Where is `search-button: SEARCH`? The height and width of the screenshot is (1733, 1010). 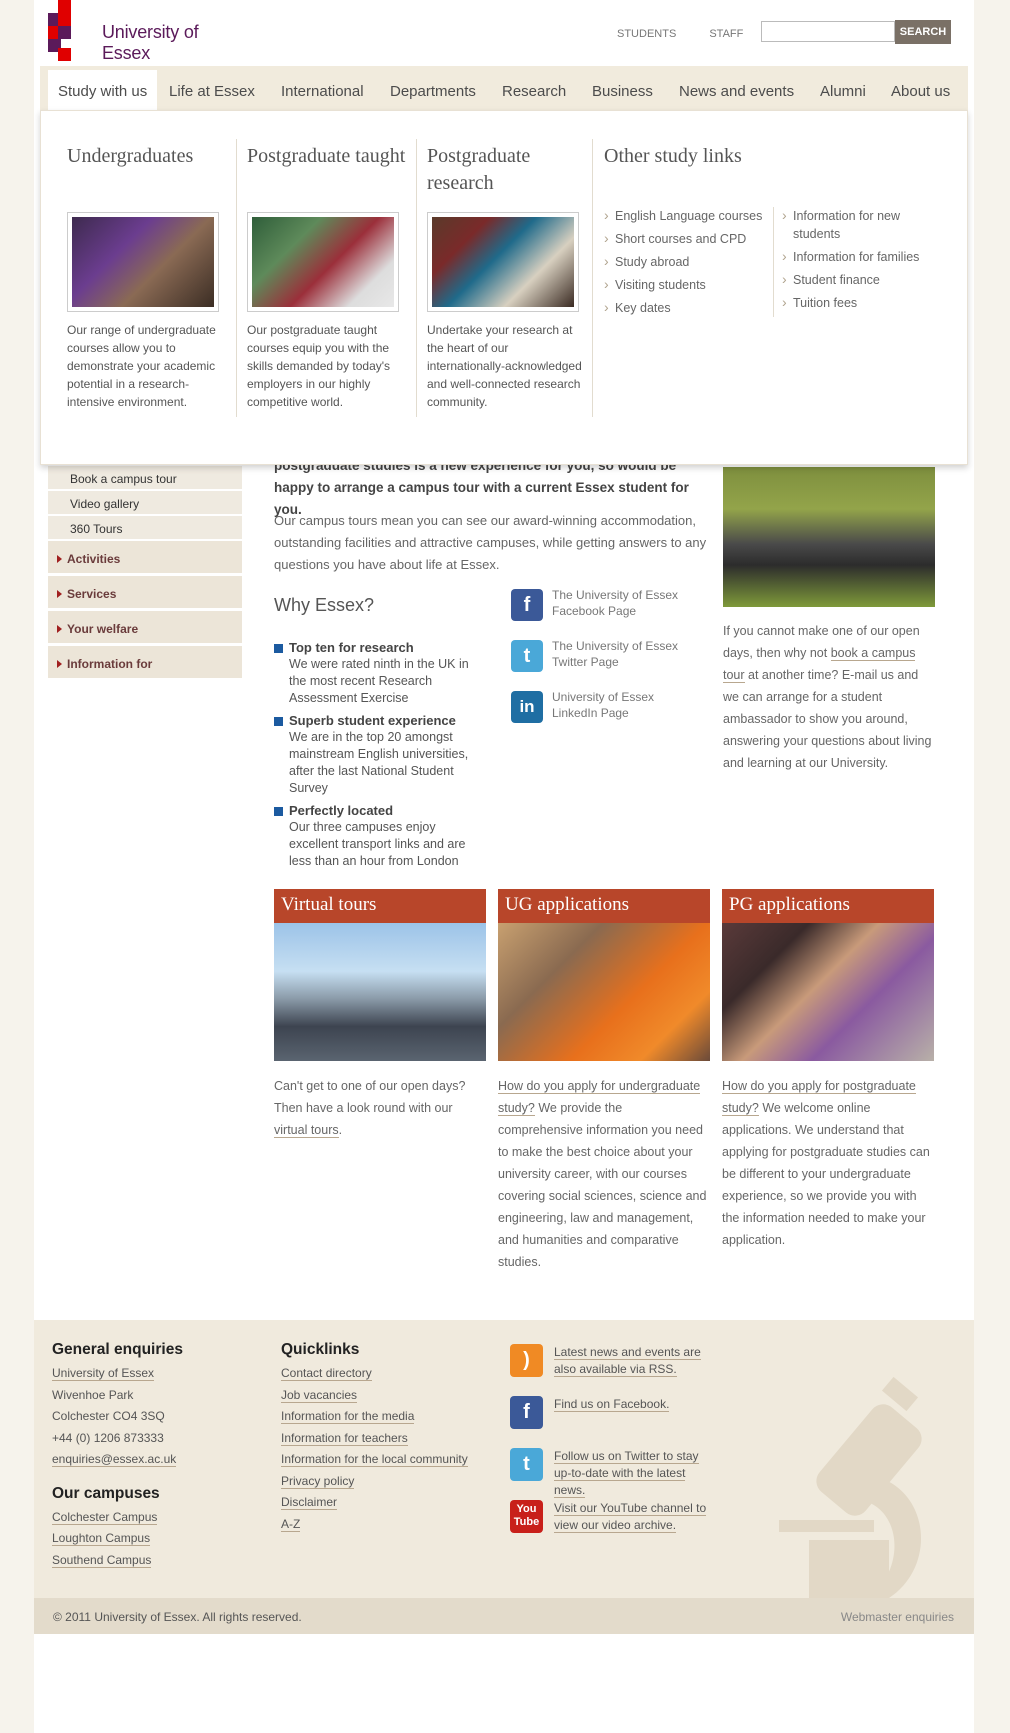
search-button: SEARCH is located at coordinates (923, 32).